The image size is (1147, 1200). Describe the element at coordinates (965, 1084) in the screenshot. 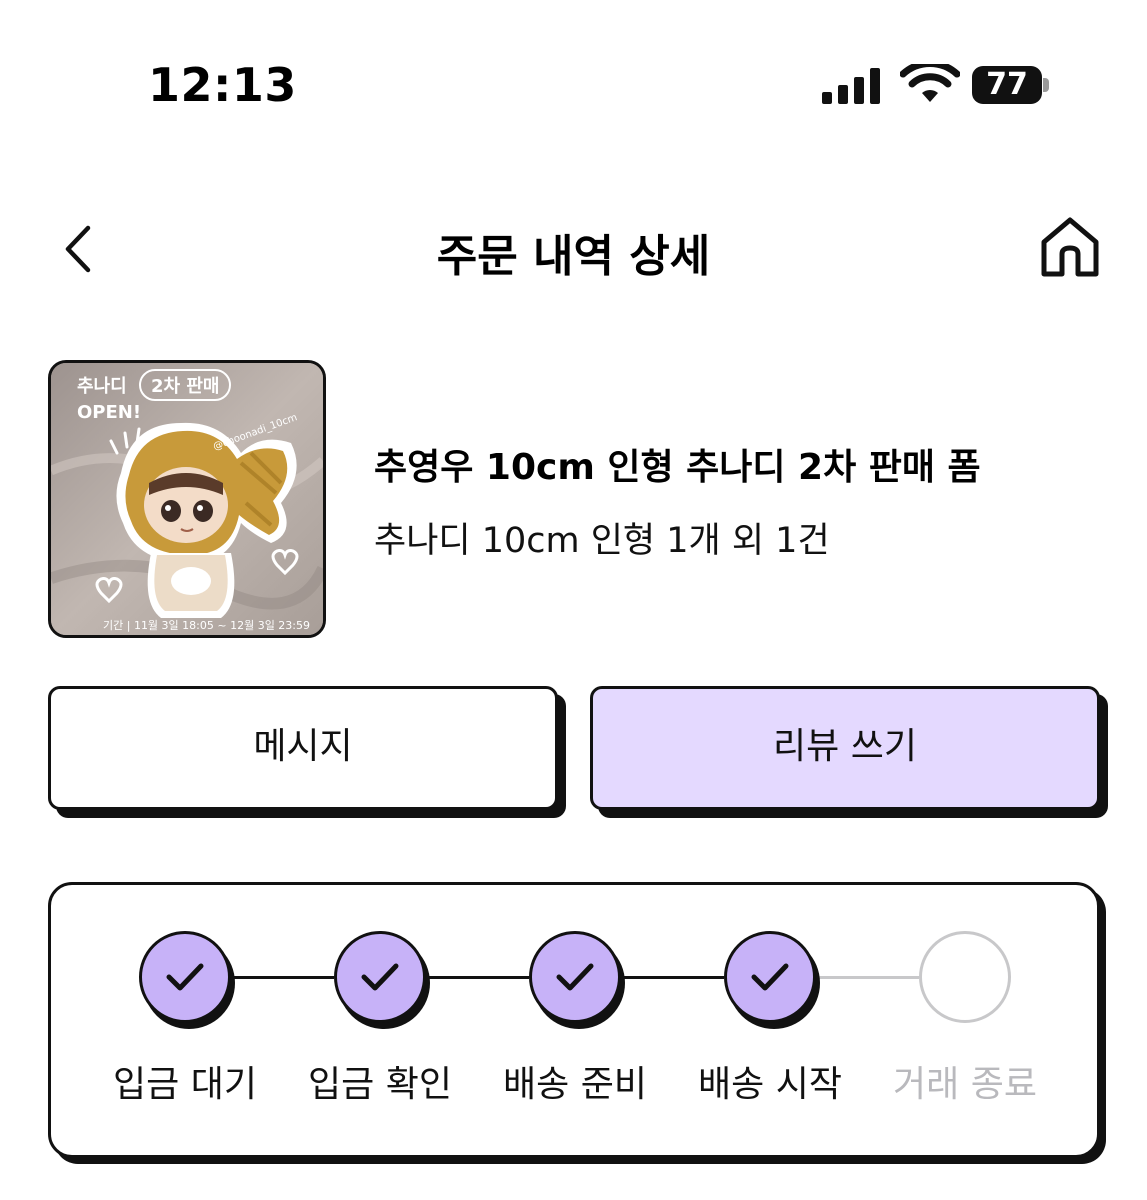

I see `progress-step-label: 거래 종료` at that location.